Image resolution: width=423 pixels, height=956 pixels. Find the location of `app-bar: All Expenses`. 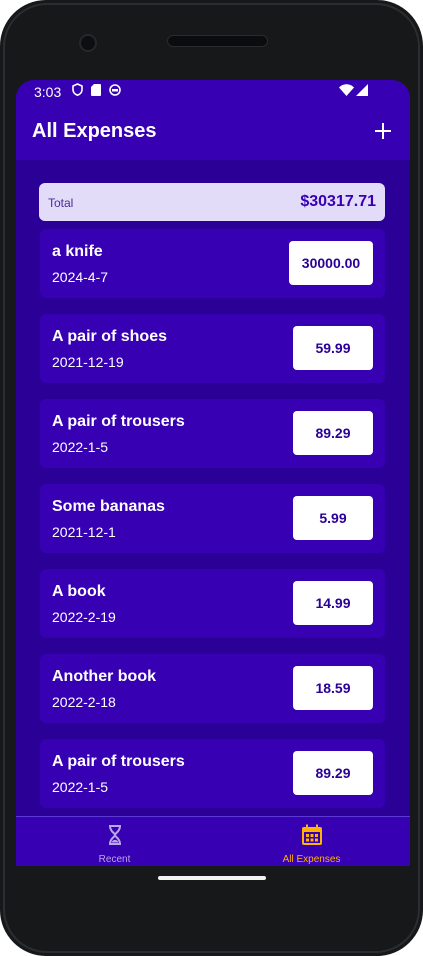

app-bar: All Expenses is located at coordinates (213, 132).